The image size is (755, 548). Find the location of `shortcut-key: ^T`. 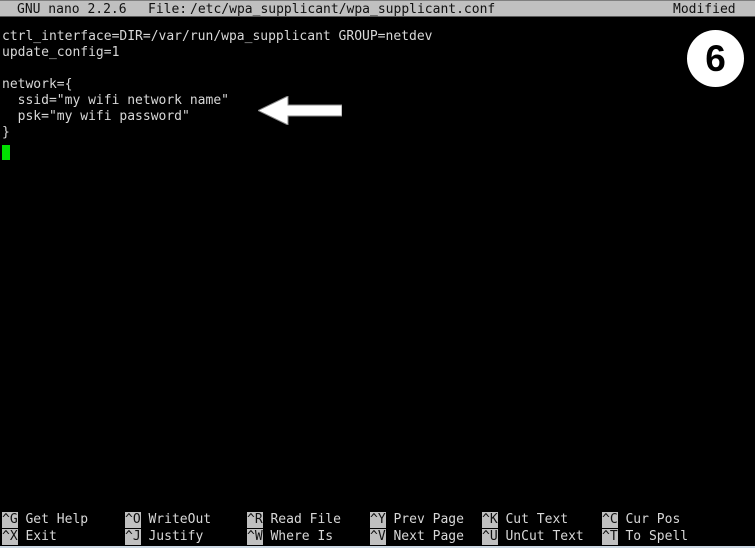

shortcut-key: ^T is located at coordinates (610, 537).